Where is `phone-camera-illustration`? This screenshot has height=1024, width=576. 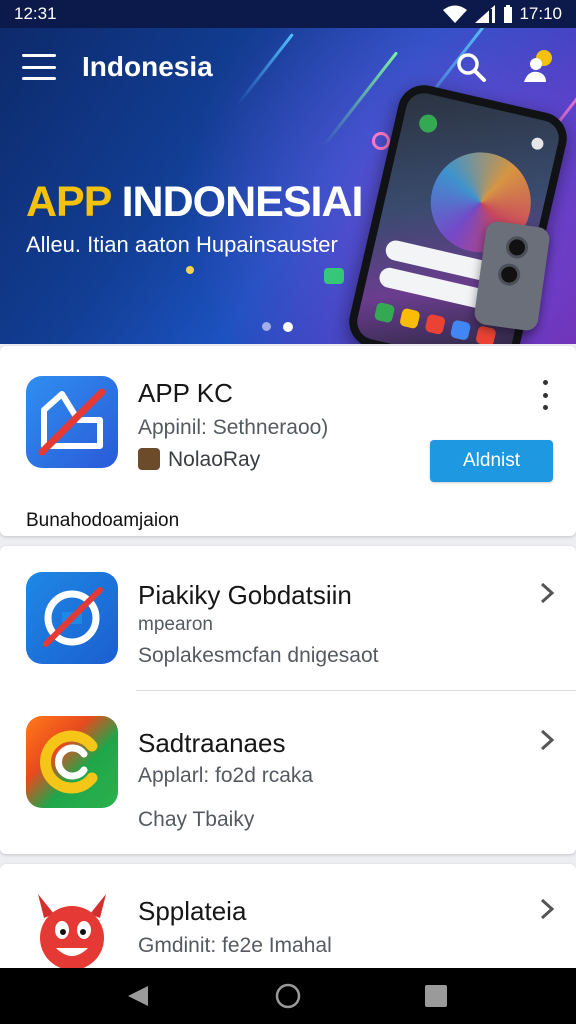 phone-camera-illustration is located at coordinates (512, 276).